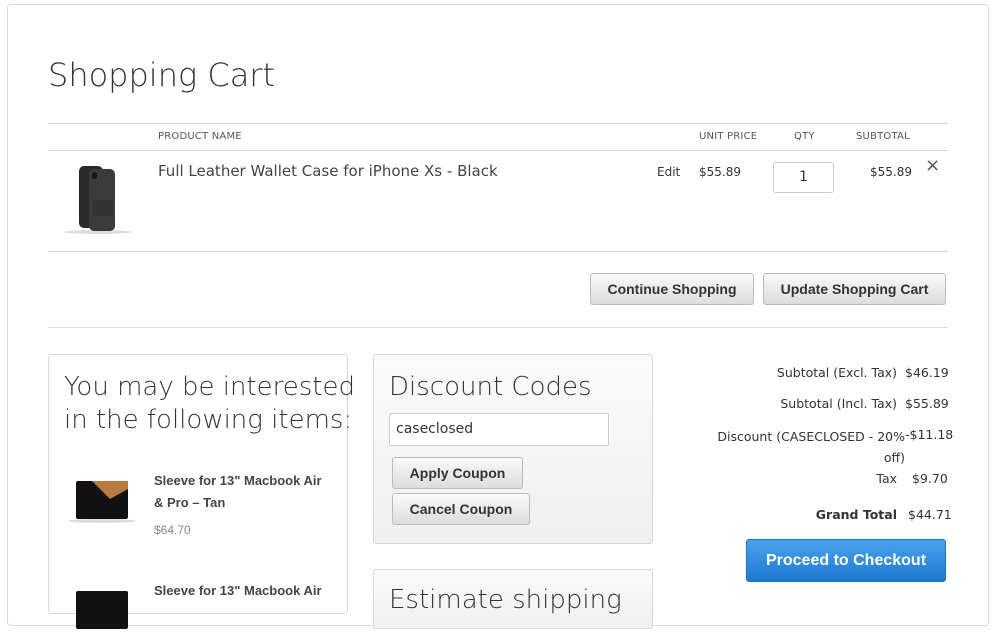  What do you see at coordinates (836, 372) in the screenshot?
I see `subtotal-excl-label: Subtotal (Excl. Tax)` at bounding box center [836, 372].